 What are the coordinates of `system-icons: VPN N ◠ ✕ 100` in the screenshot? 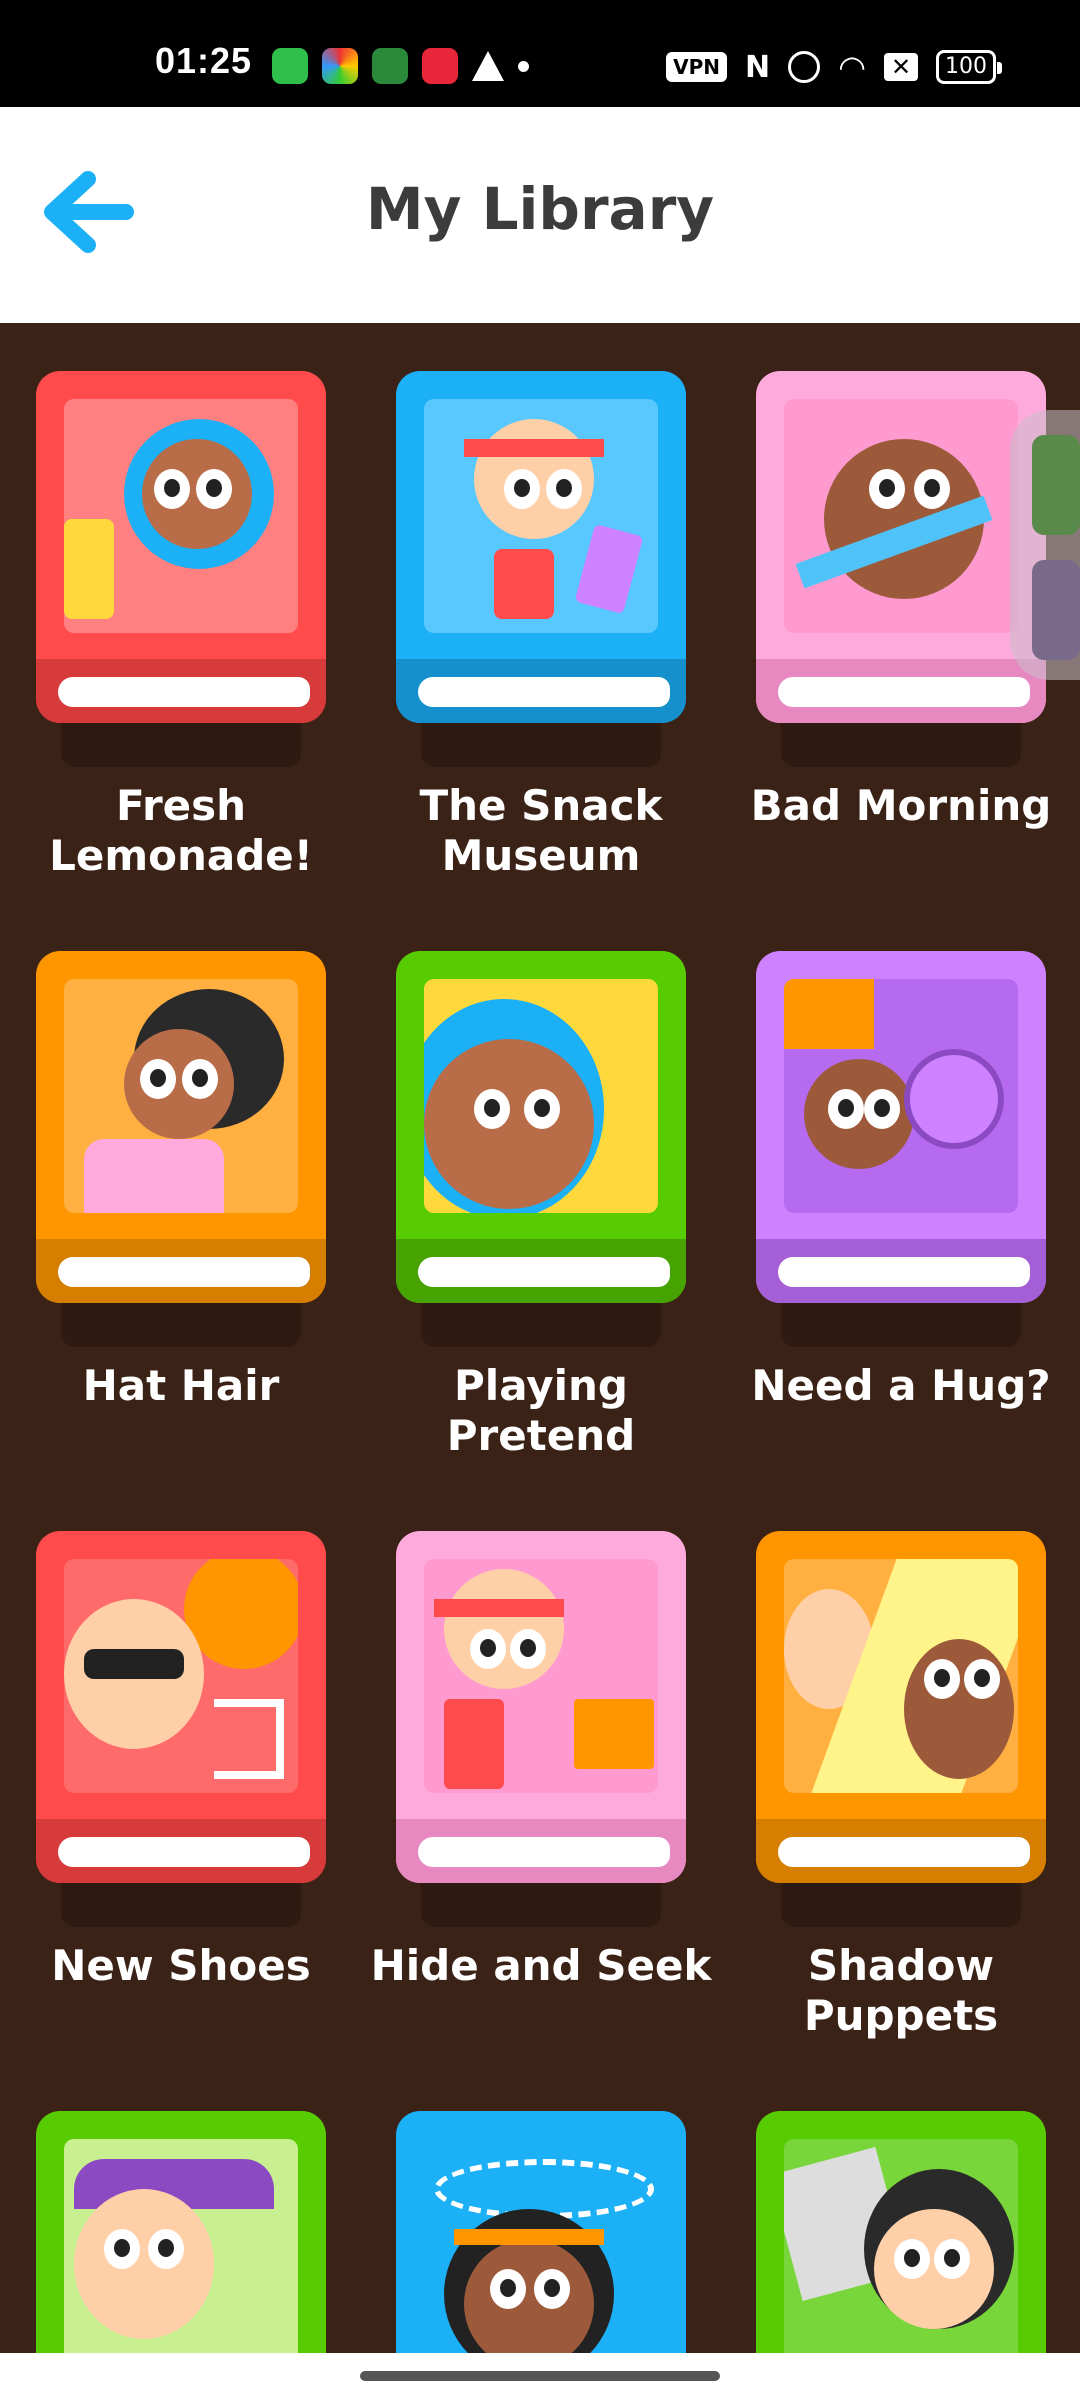 It's located at (834, 67).